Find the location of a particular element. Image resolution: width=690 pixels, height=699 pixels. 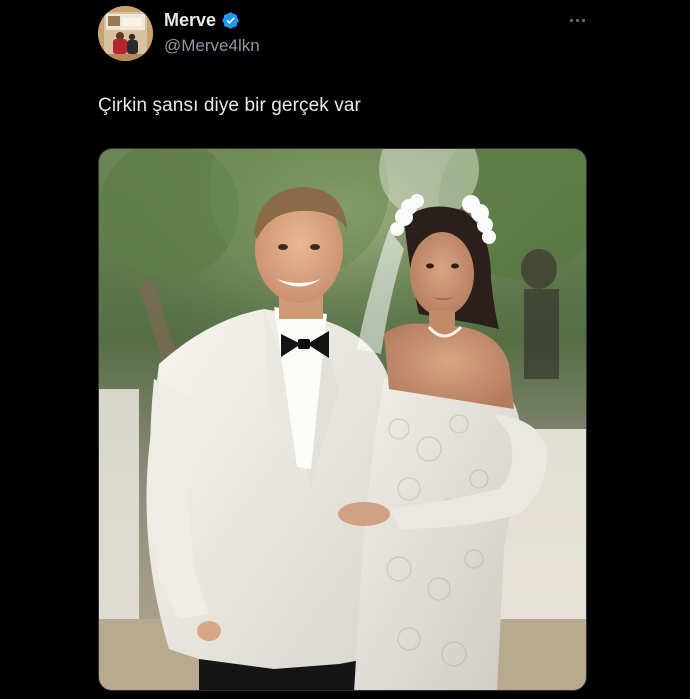

author-handle: @Merve4lkn is located at coordinates (212, 46).